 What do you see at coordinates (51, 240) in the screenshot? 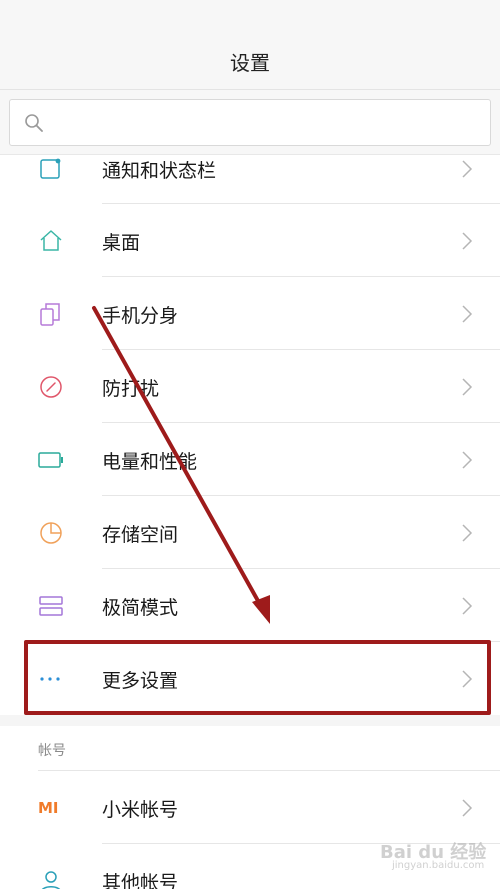
I see `home-icon` at bounding box center [51, 240].